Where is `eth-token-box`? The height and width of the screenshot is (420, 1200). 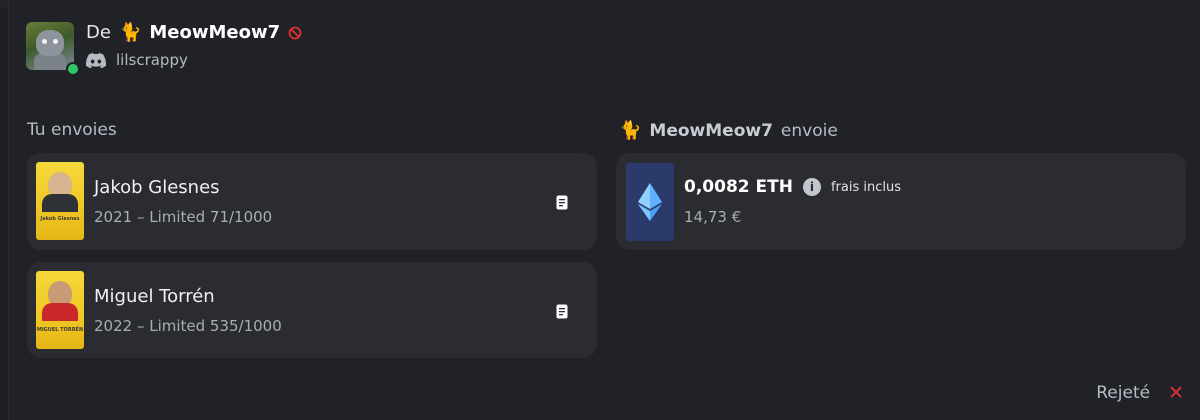 eth-token-box is located at coordinates (650, 202).